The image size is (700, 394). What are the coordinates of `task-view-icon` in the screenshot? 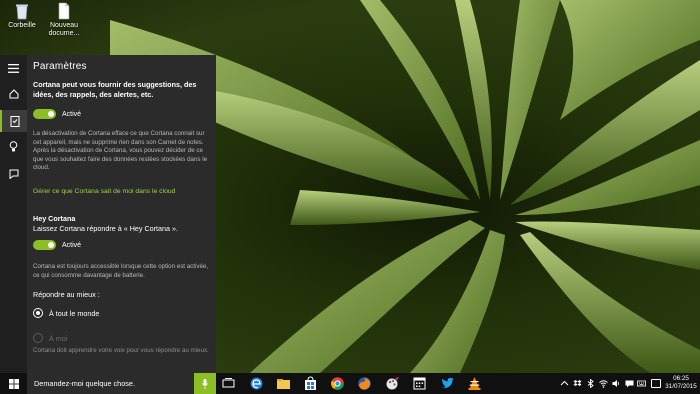 It's located at (228, 383).